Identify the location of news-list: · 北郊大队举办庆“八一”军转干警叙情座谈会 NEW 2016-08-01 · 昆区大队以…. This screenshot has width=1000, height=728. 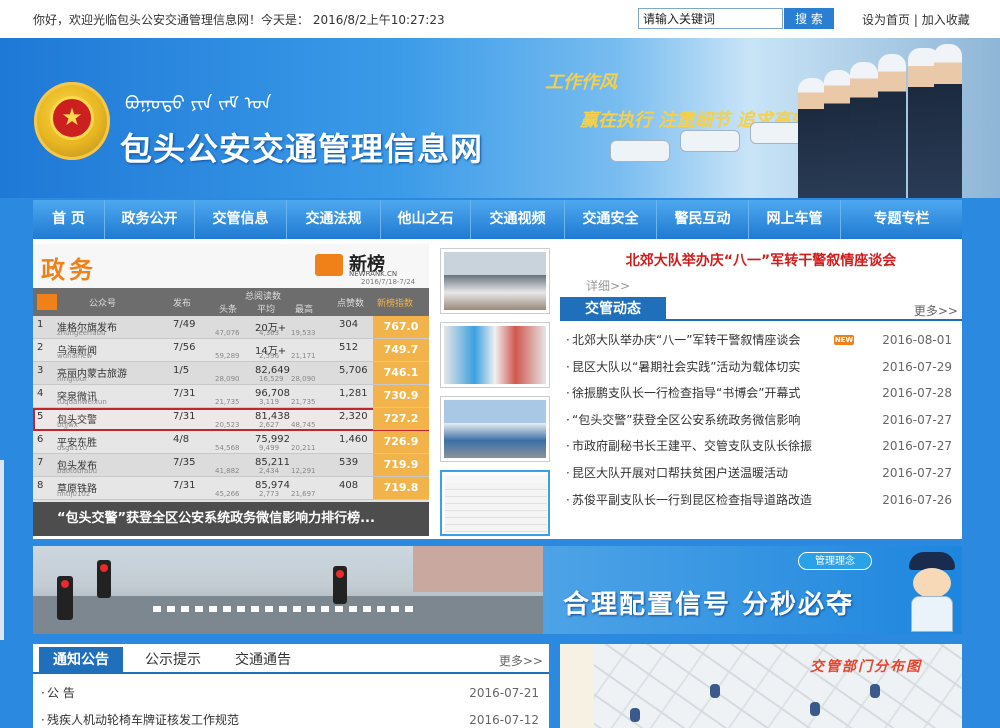
(761, 420).